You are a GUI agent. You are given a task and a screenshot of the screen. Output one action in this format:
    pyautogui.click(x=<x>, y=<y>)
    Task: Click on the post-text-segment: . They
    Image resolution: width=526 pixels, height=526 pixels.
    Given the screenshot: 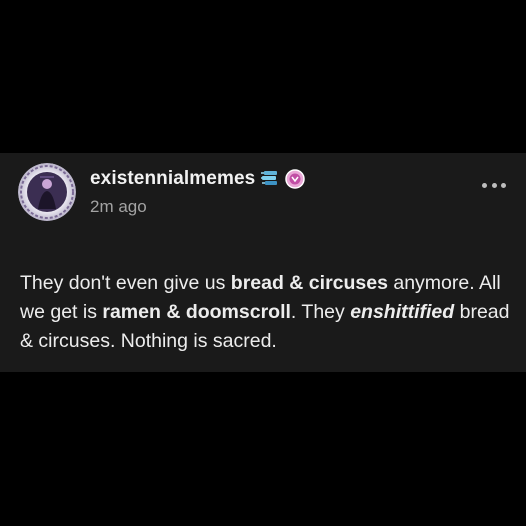 What is the action you would take?
    pyautogui.click(x=320, y=312)
    